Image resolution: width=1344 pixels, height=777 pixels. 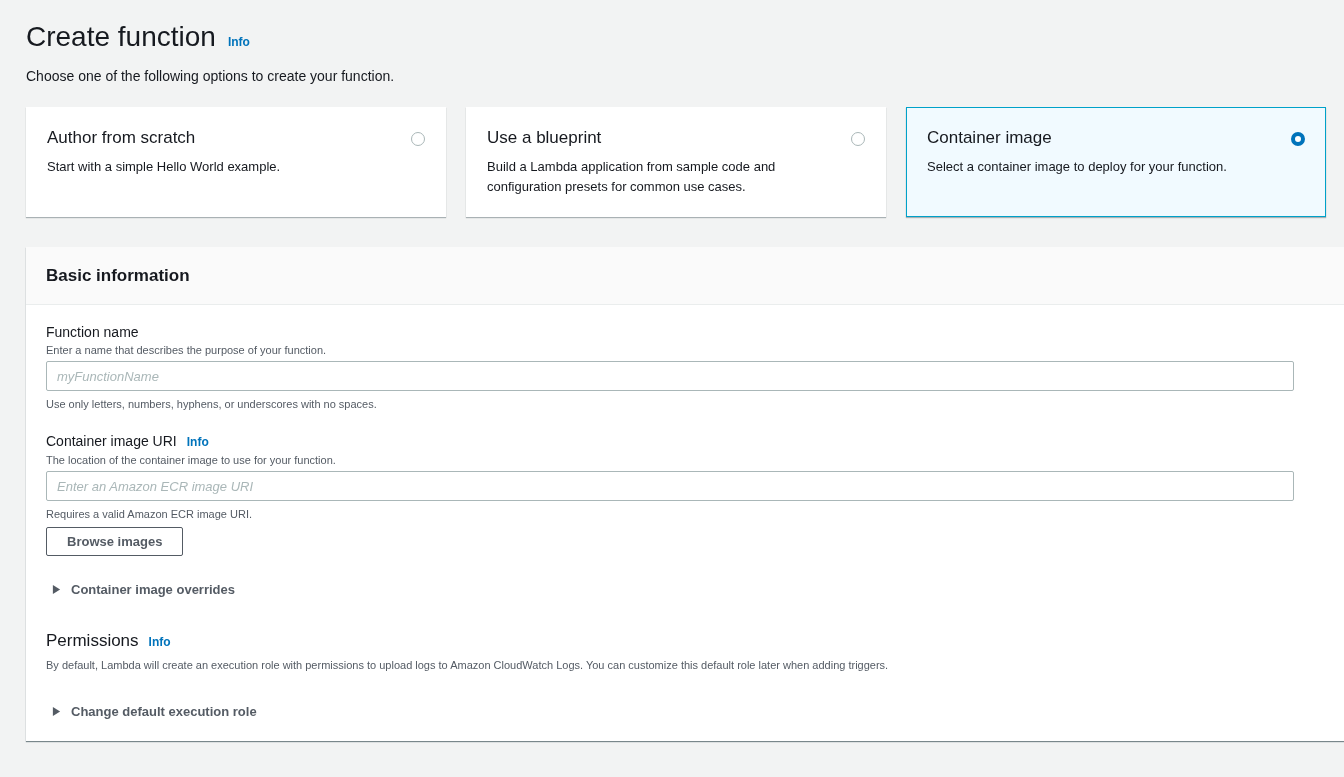 I want to click on expander-toggle: Container image overrides, so click(x=143, y=590).